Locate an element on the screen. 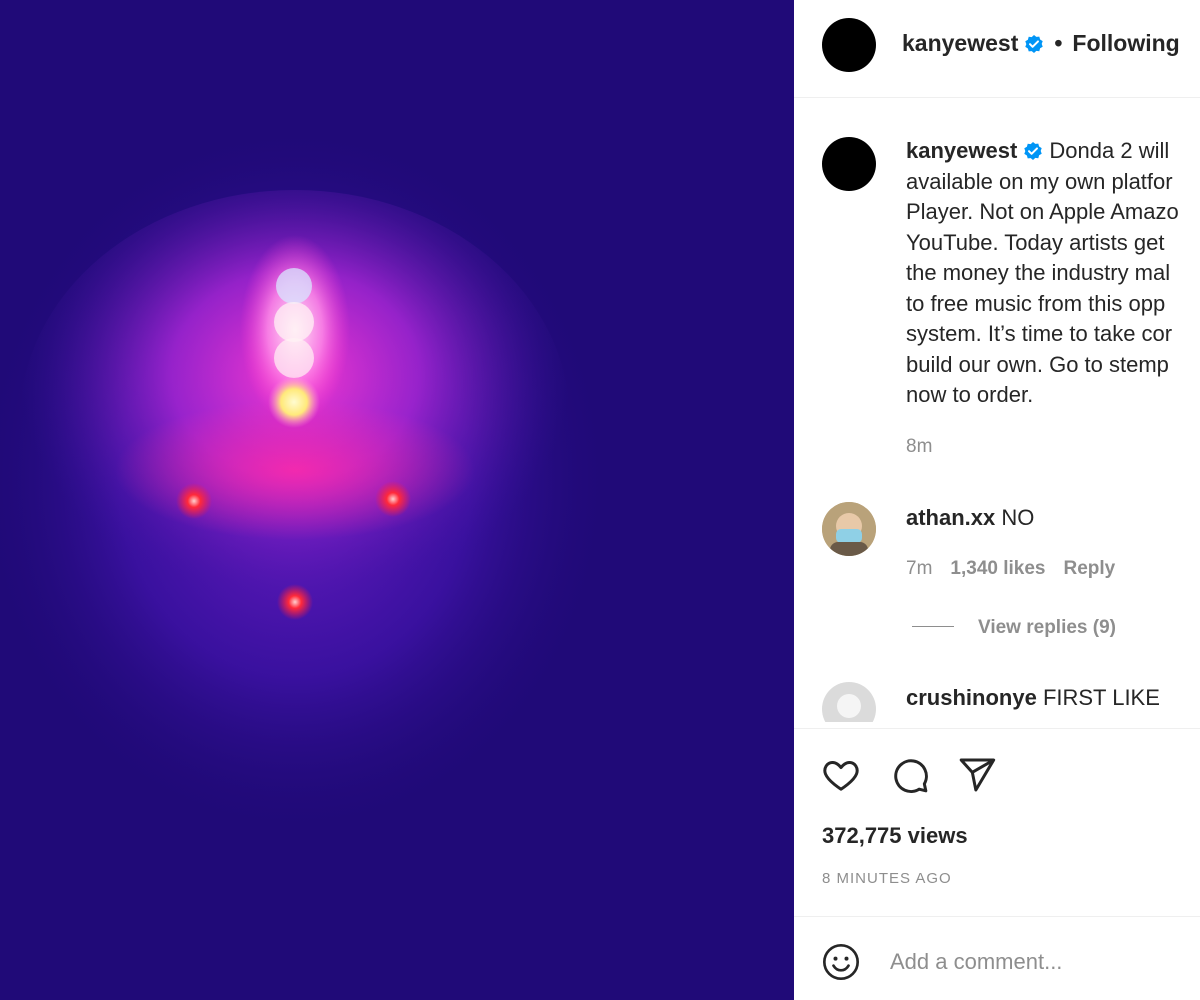 The height and width of the screenshot is (1000, 1200). comment-input is located at coordinates (1040, 962).